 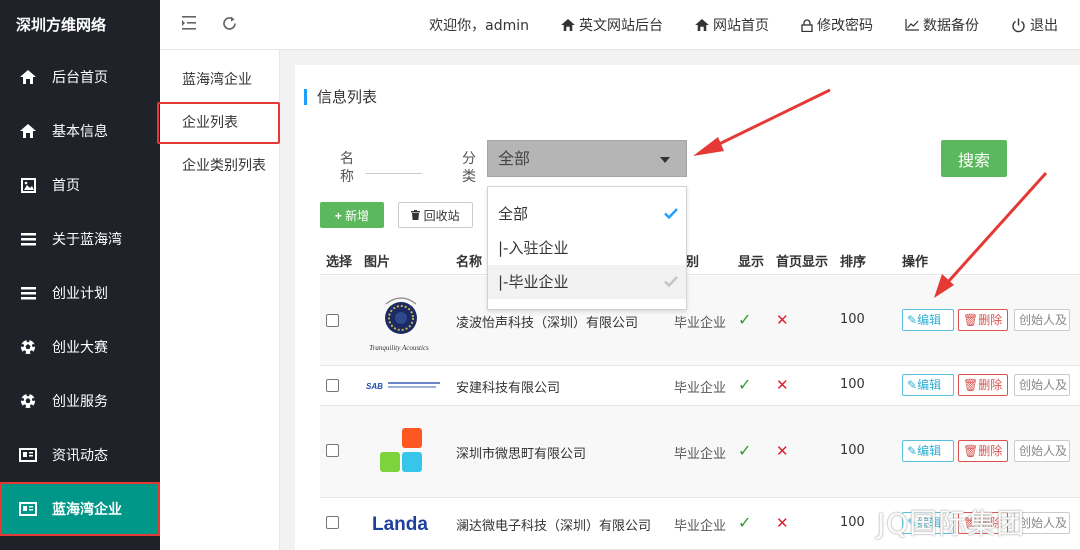 I want to click on sidebar-item-label: 创业服务, so click(x=80, y=402).